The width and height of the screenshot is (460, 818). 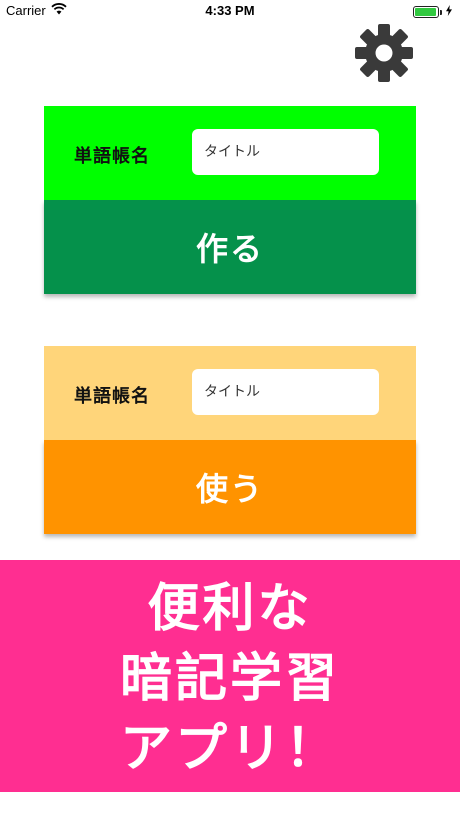 I want to click on charging-icon, so click(x=449, y=11).